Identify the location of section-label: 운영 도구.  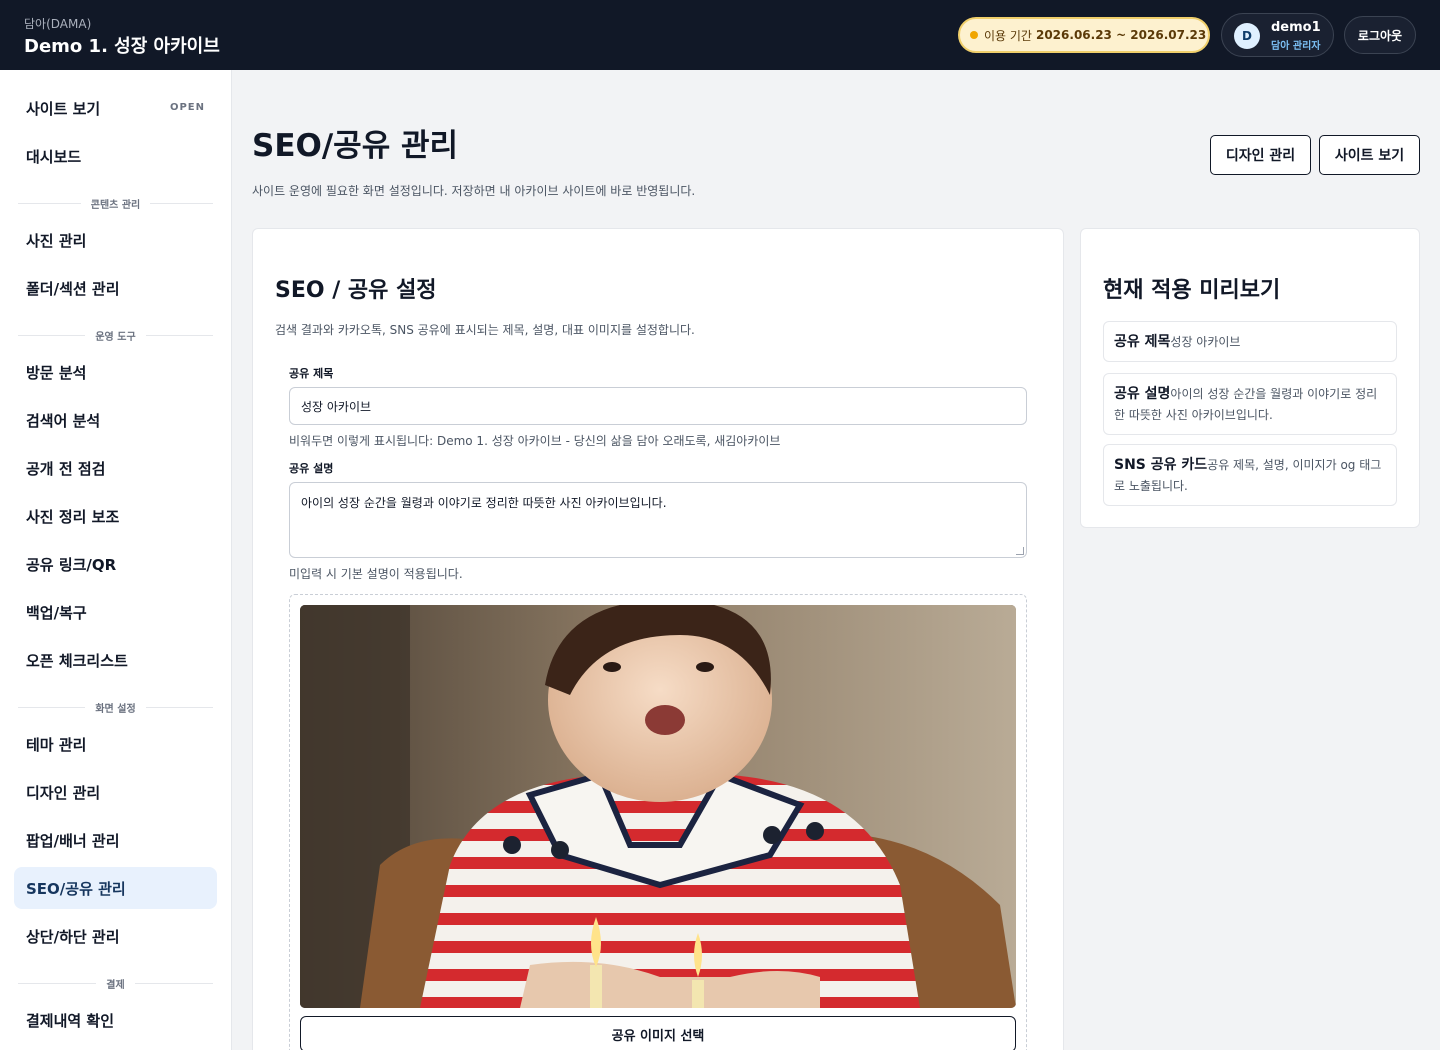
(115, 337).